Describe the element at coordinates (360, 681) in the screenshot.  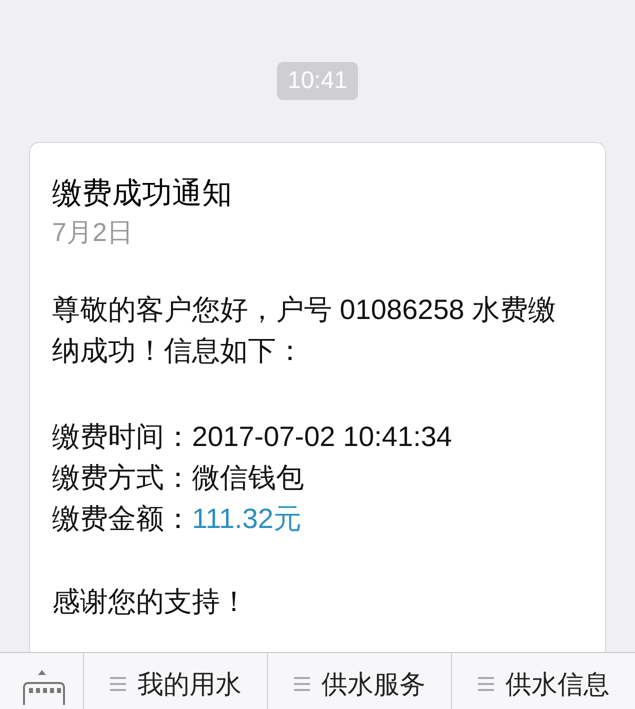
I see `menu-item: 供水服务` at that location.